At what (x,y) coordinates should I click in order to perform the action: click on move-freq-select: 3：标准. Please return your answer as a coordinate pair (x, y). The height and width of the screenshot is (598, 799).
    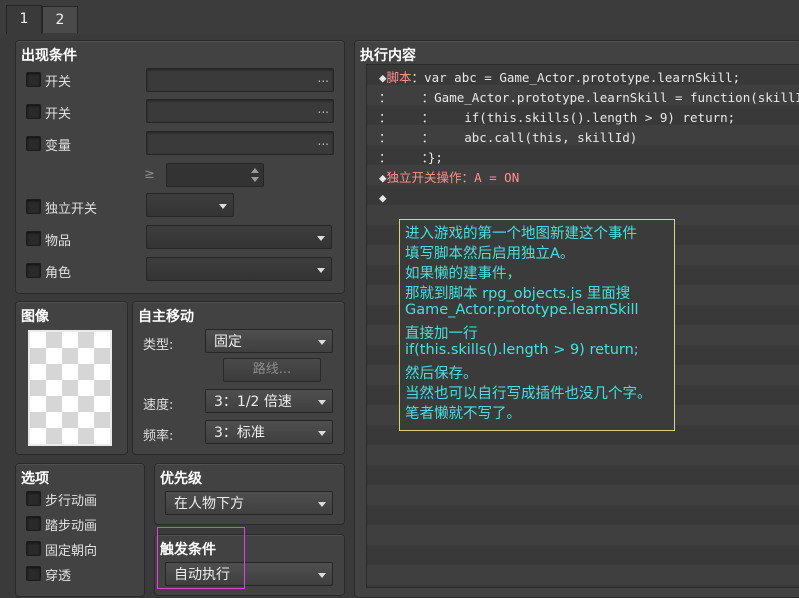
    Looking at the image, I should click on (269, 432).